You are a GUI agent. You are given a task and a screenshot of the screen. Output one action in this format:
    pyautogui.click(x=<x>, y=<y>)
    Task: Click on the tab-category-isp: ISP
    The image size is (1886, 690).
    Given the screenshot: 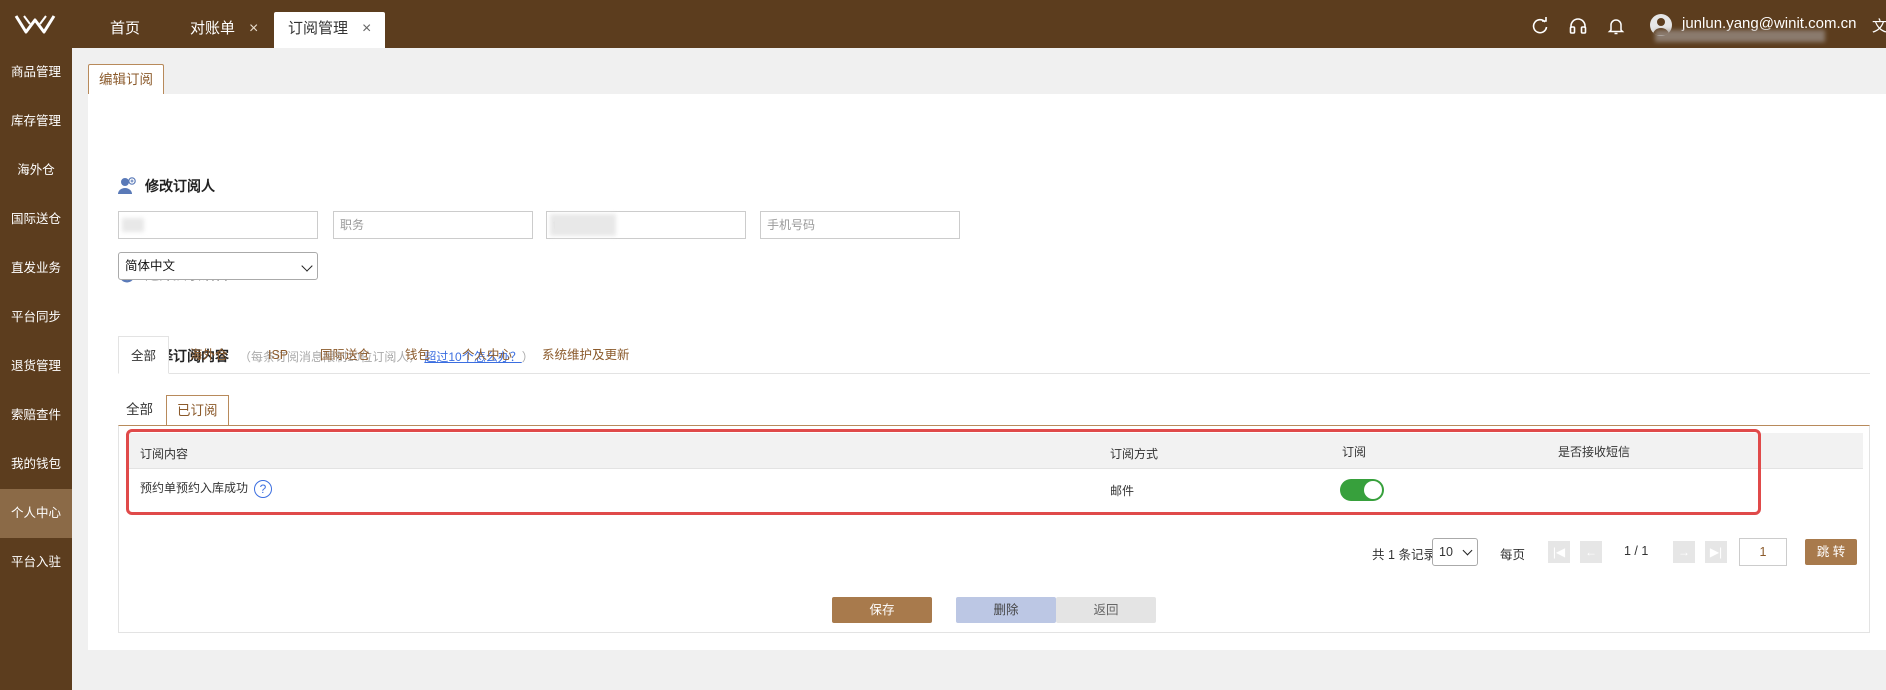 What is the action you would take?
    pyautogui.click(x=278, y=355)
    